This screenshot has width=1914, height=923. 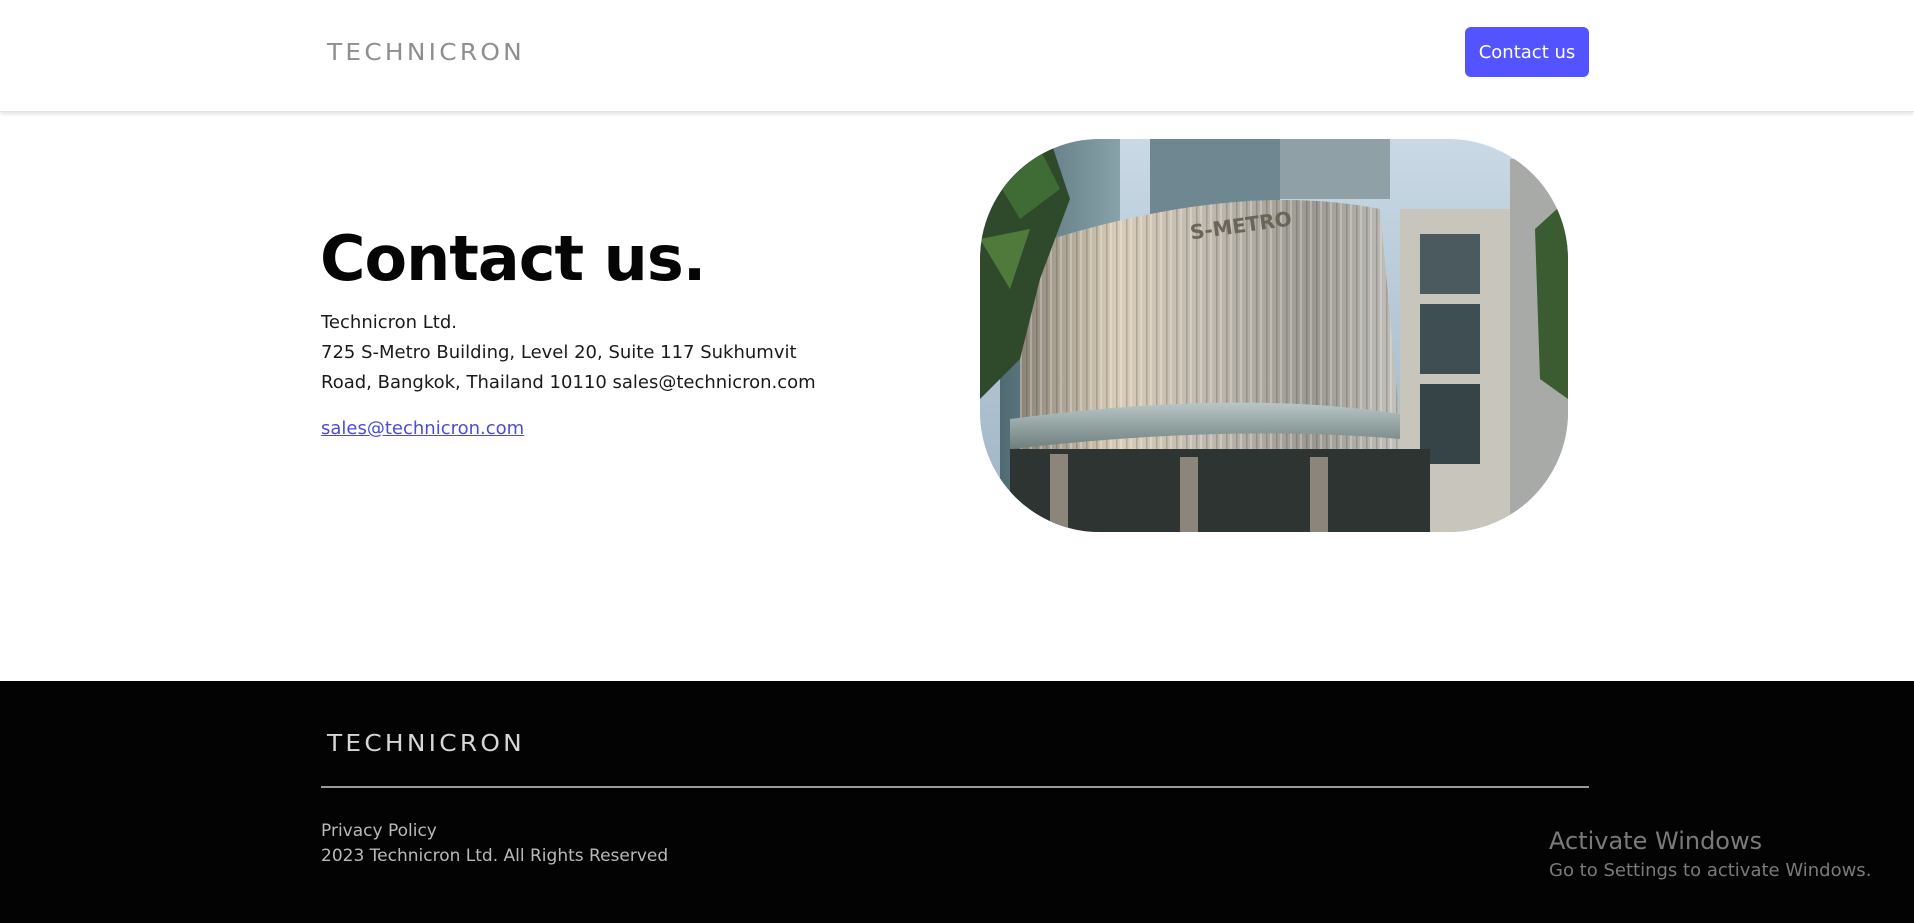 What do you see at coordinates (513, 258) in the screenshot?
I see `page-title: Contact us.` at bounding box center [513, 258].